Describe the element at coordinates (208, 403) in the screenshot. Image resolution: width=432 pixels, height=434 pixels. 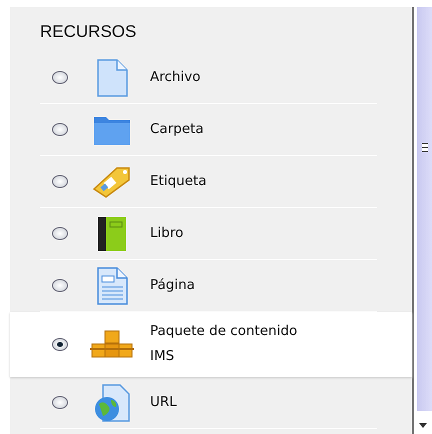
I see `resource-option: URL` at that location.